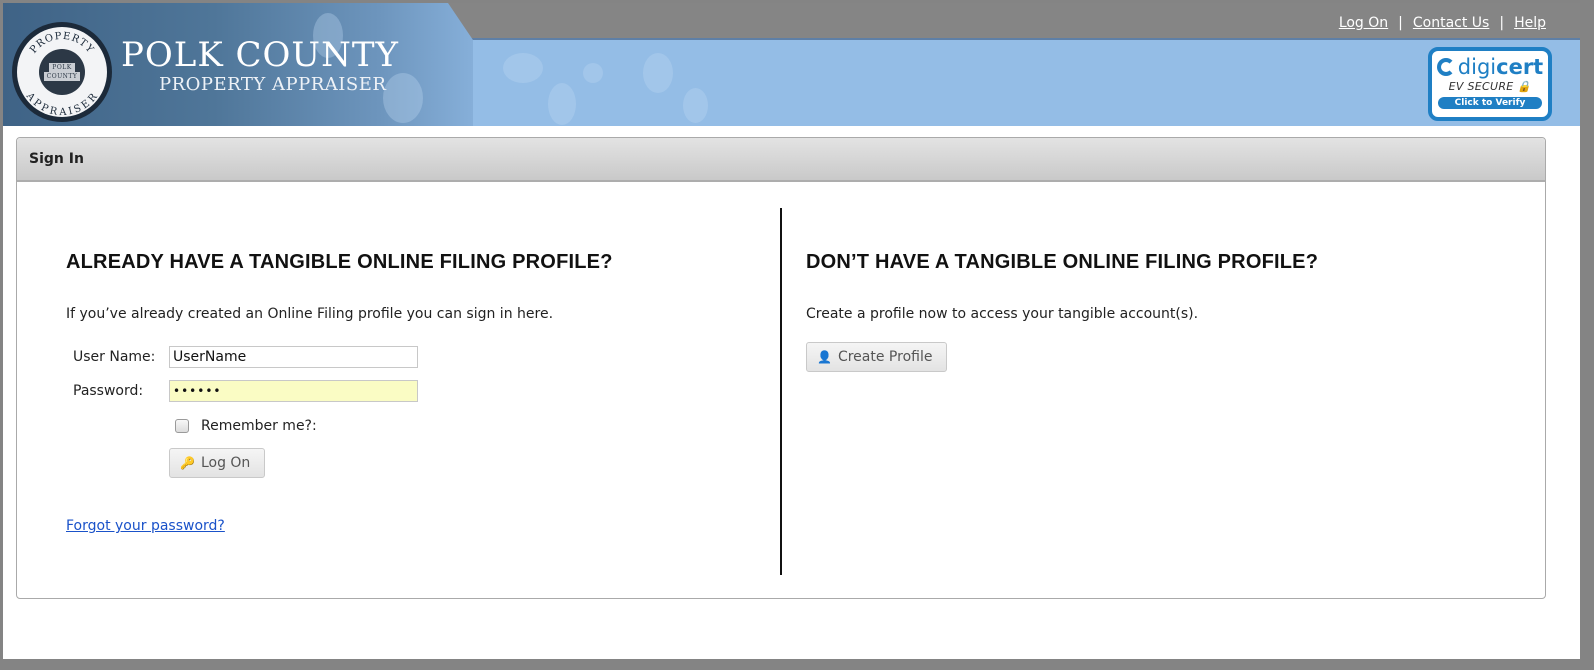 The width and height of the screenshot is (1594, 670). What do you see at coordinates (182, 426) in the screenshot?
I see `remember-me-checkbox` at bounding box center [182, 426].